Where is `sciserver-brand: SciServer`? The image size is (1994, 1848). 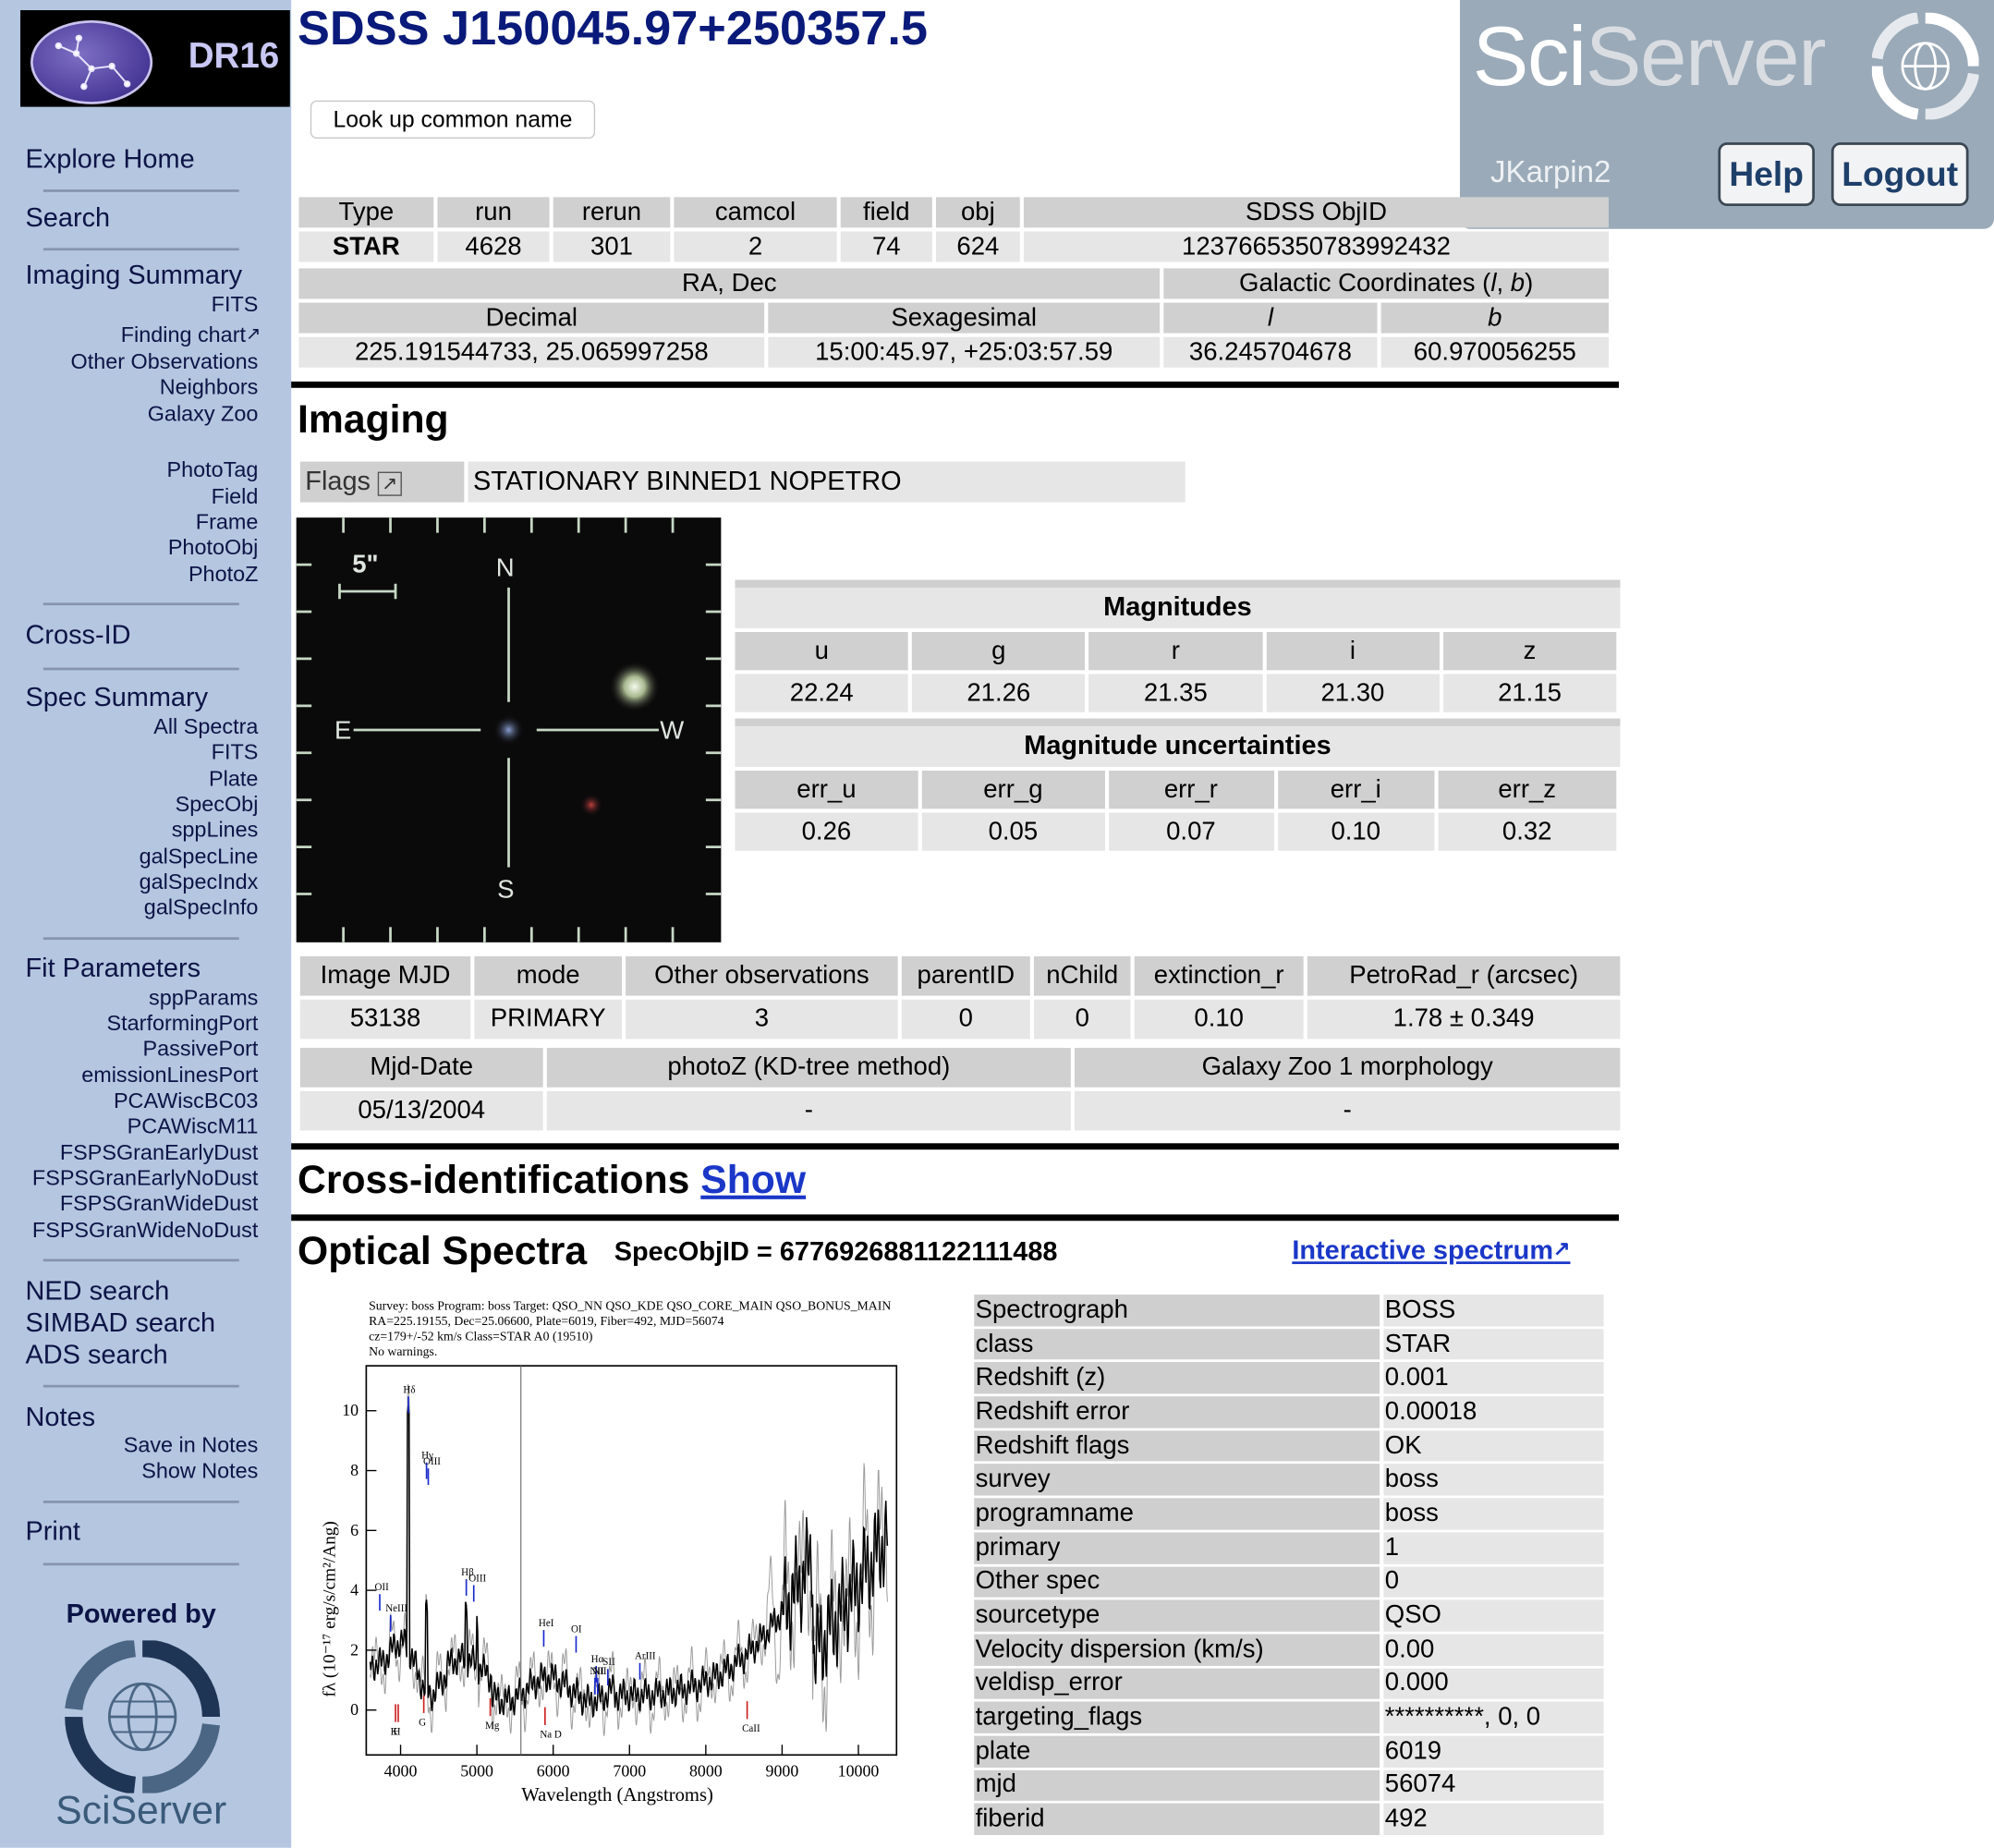 sciserver-brand: SciServer is located at coordinates (1650, 55).